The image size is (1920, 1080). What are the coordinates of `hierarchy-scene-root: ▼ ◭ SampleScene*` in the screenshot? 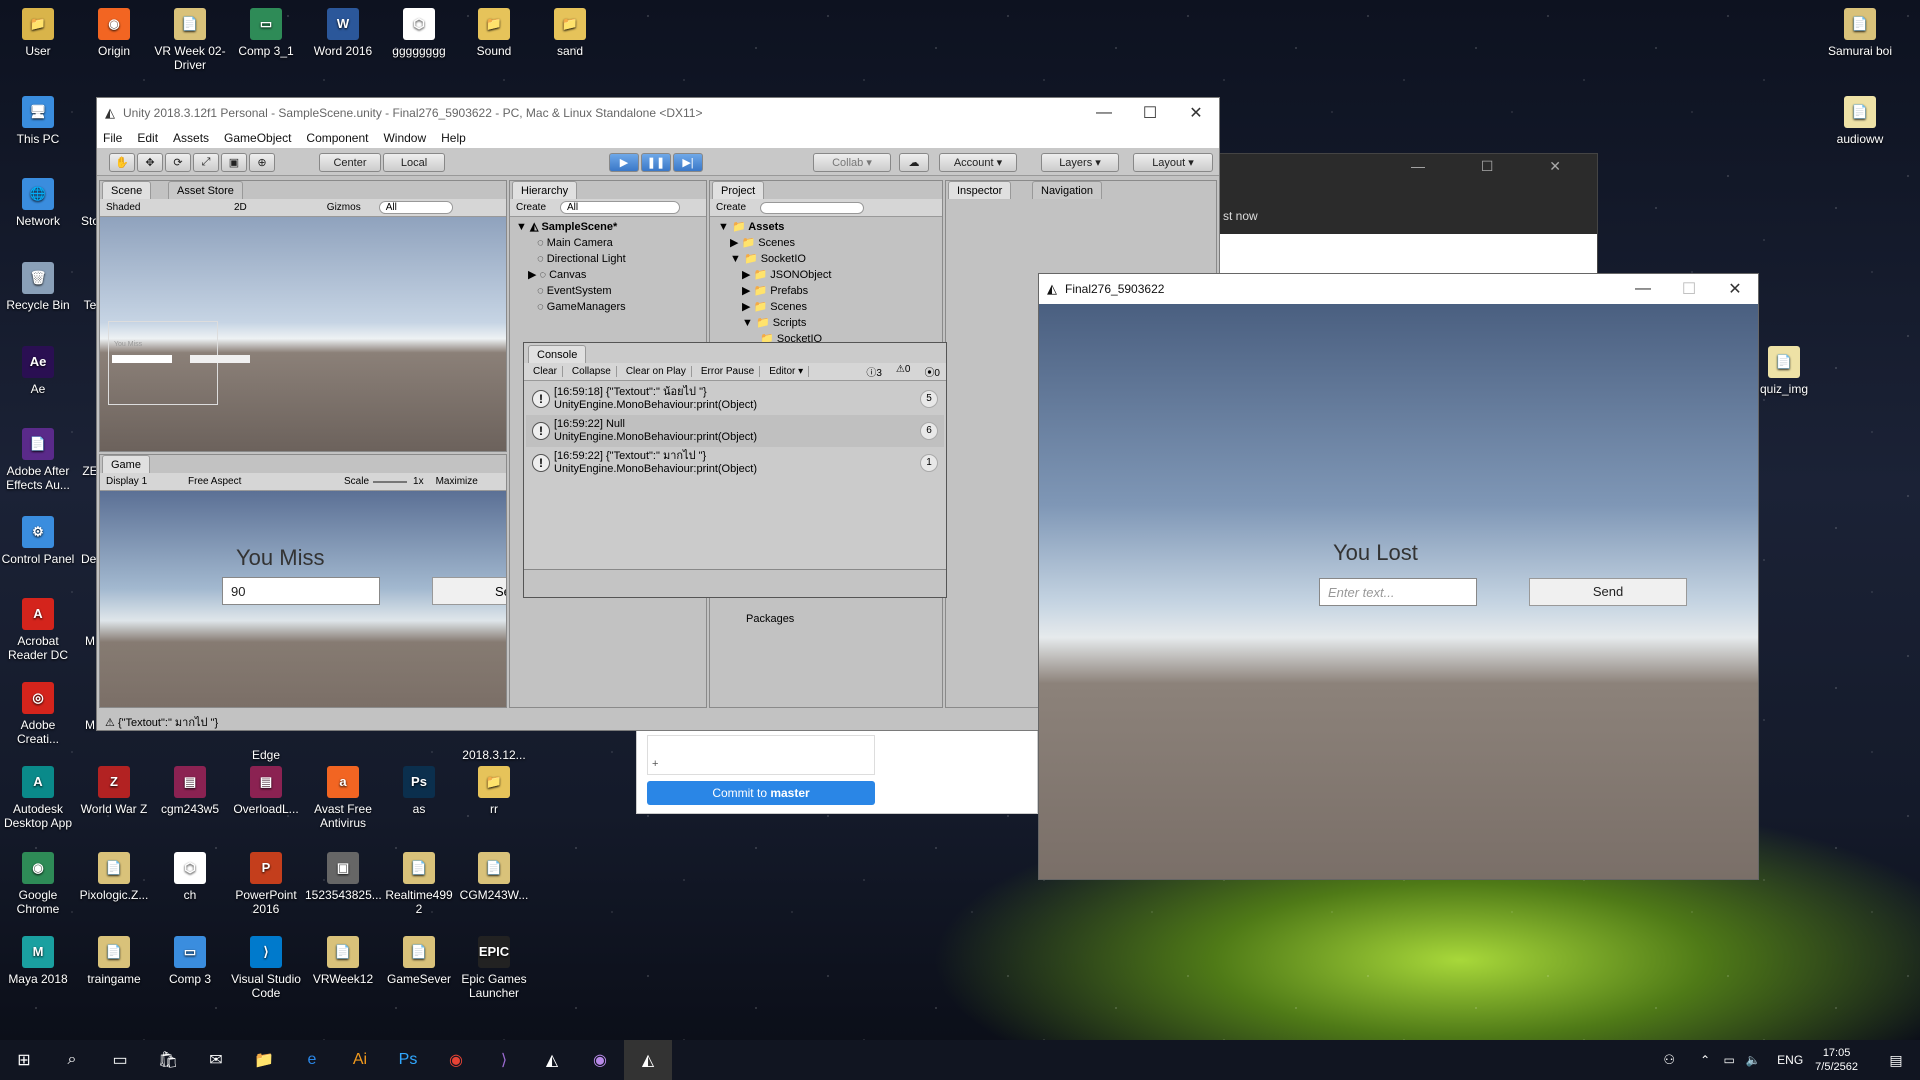 It's located at (571, 227).